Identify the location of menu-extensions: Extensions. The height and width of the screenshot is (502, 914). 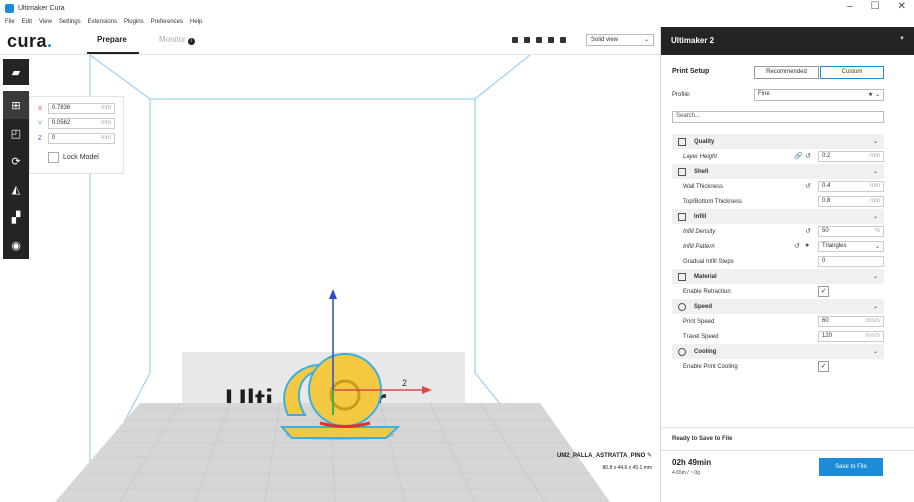
(102, 22).